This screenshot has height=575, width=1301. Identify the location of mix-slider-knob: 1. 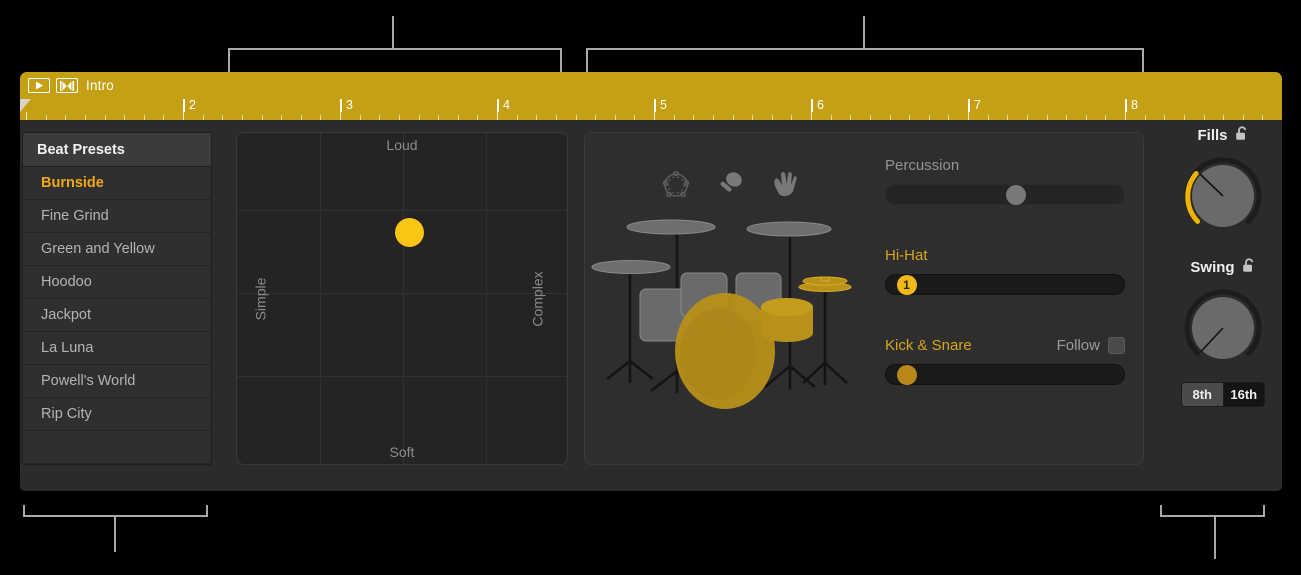
(906, 284).